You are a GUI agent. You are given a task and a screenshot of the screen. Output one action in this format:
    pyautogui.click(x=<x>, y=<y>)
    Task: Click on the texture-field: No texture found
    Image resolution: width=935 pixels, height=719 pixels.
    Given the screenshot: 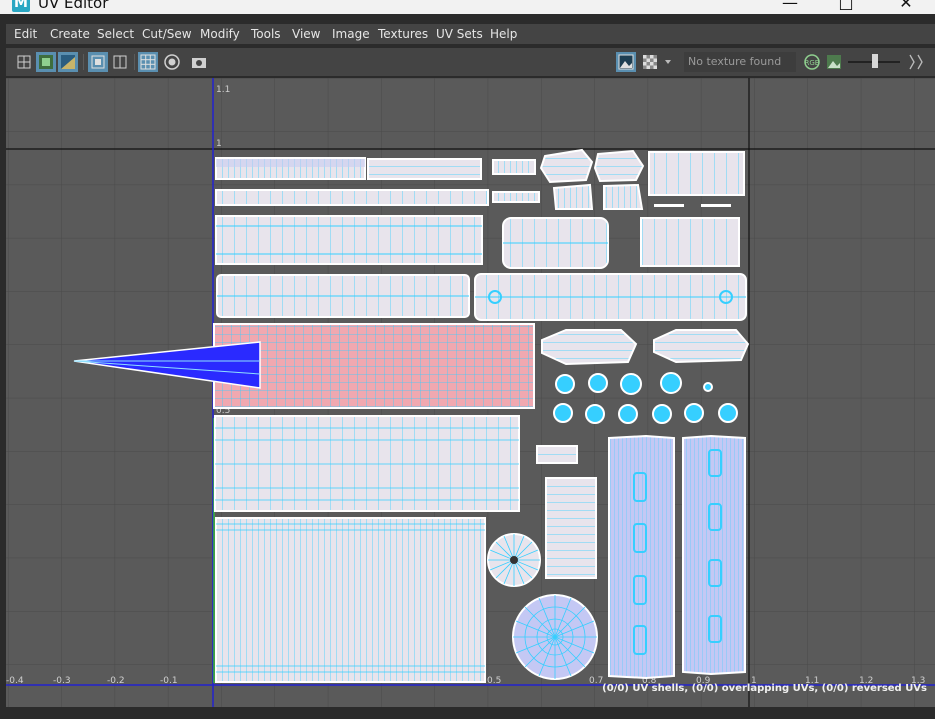 What is the action you would take?
    pyautogui.click(x=740, y=62)
    